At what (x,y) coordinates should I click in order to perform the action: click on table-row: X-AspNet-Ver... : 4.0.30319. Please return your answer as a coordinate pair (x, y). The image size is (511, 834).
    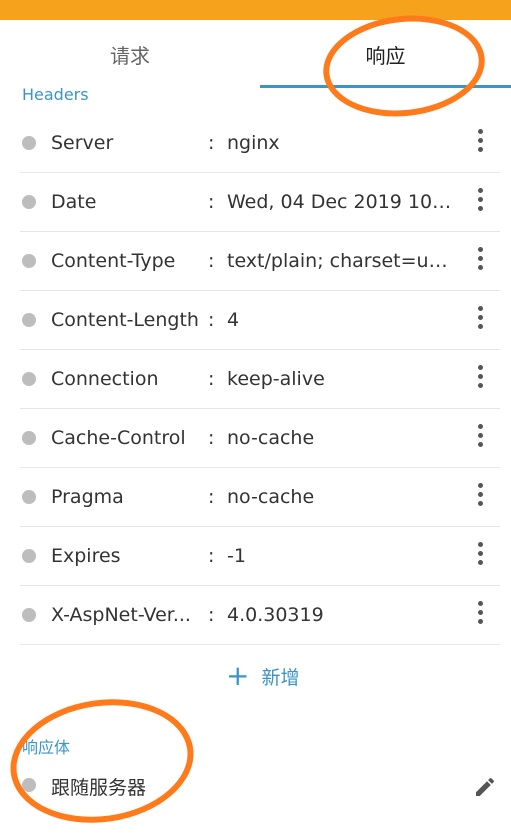
    Looking at the image, I should click on (260, 615).